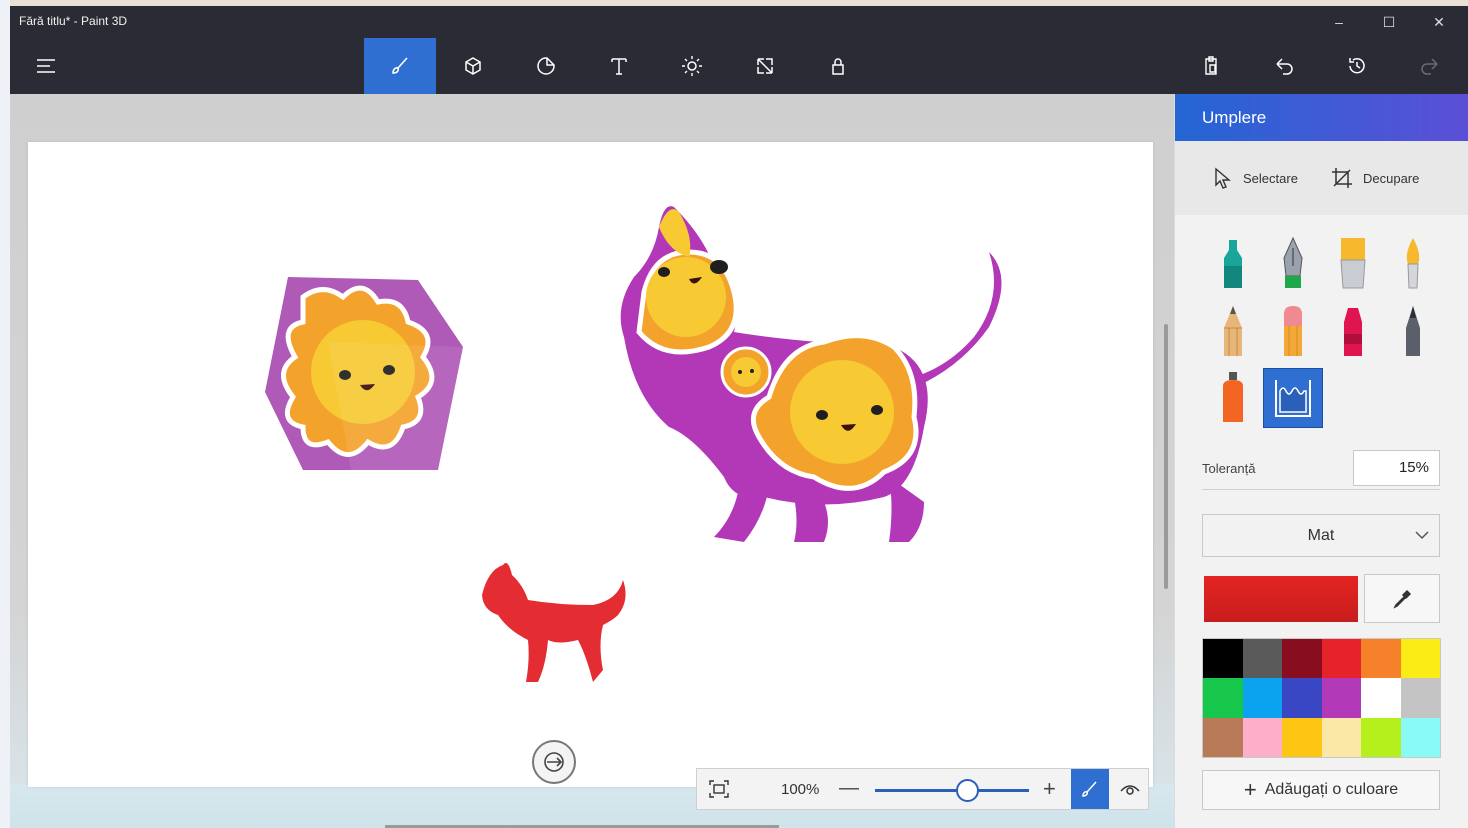  Describe the element at coordinates (1422, 535) in the screenshot. I see `chevron-down-icon` at that location.